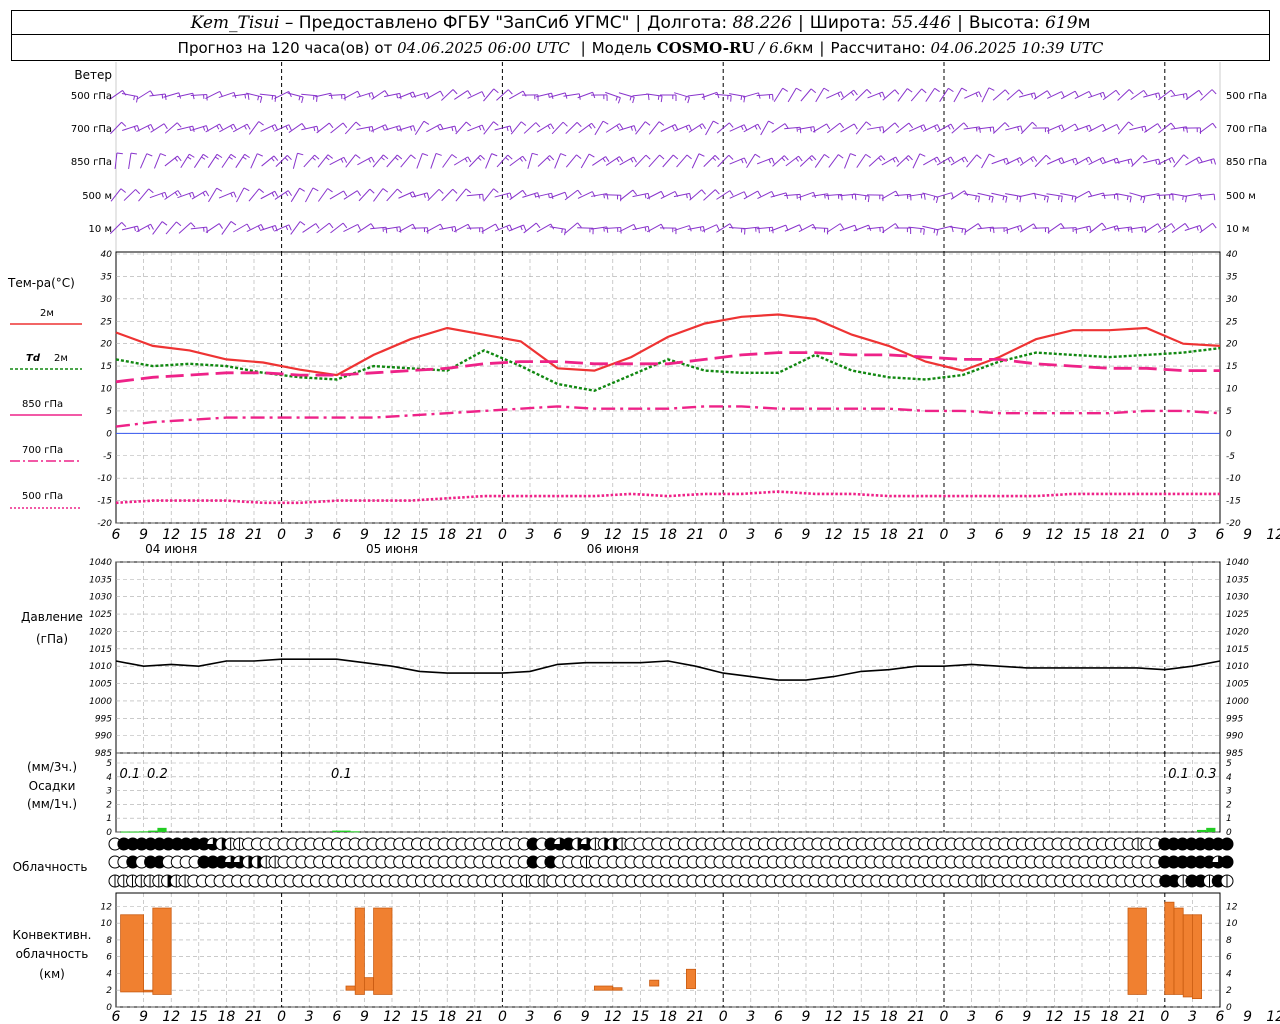  I want to click on temp-y-tick-right: -15, so click(1233, 502).